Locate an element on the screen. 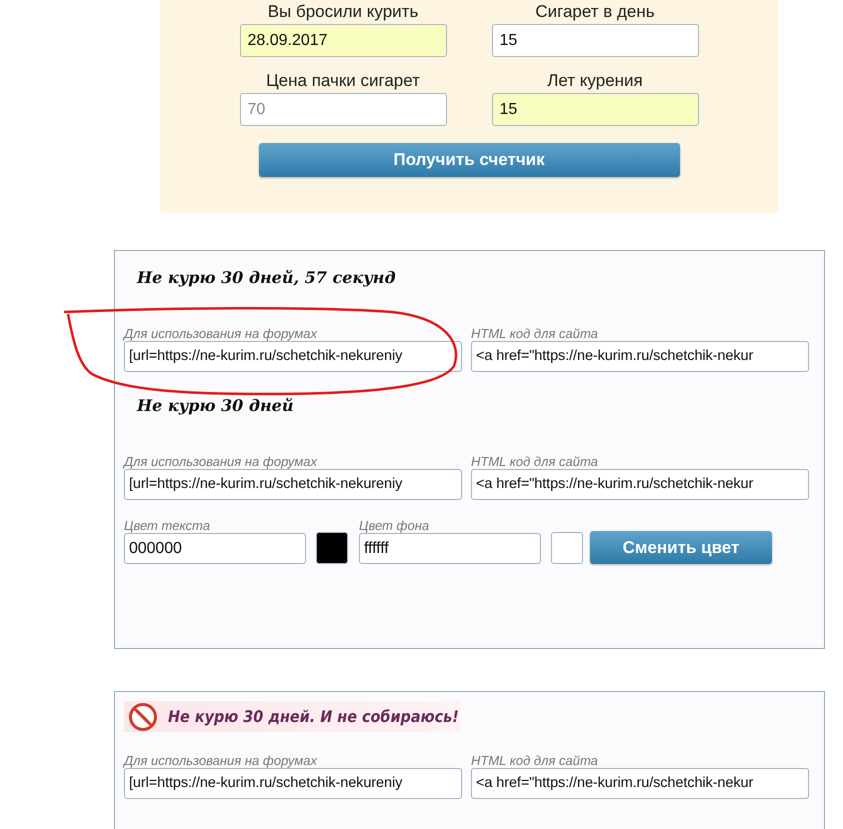  field-label: Цена пачки сигарет is located at coordinates (343, 81).